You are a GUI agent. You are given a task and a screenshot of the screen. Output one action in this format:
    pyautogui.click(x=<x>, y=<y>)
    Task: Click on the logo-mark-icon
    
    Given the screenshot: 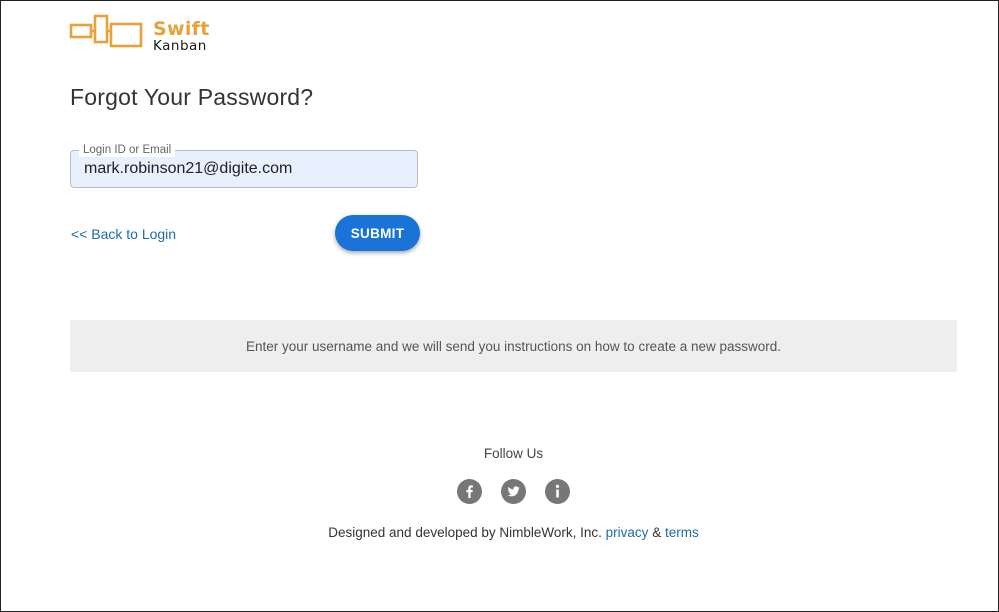 What is the action you would take?
    pyautogui.click(x=106, y=31)
    